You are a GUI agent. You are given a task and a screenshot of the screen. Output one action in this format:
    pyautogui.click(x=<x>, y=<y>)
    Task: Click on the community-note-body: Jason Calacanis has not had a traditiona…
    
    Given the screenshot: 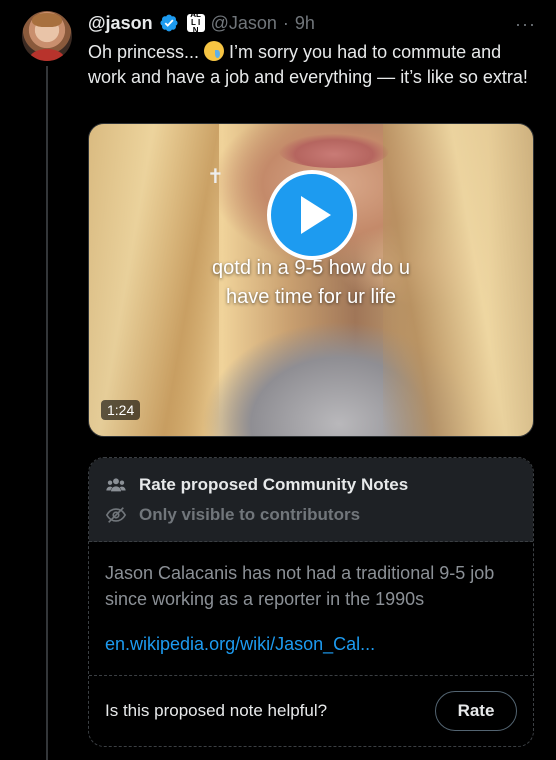 What is the action you would take?
    pyautogui.click(x=311, y=609)
    